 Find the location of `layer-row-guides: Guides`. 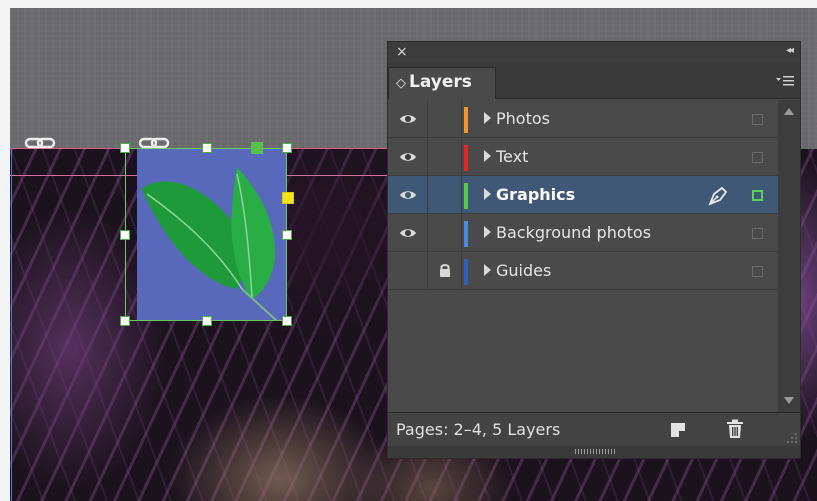

layer-row-guides: Guides is located at coordinates (583, 271).